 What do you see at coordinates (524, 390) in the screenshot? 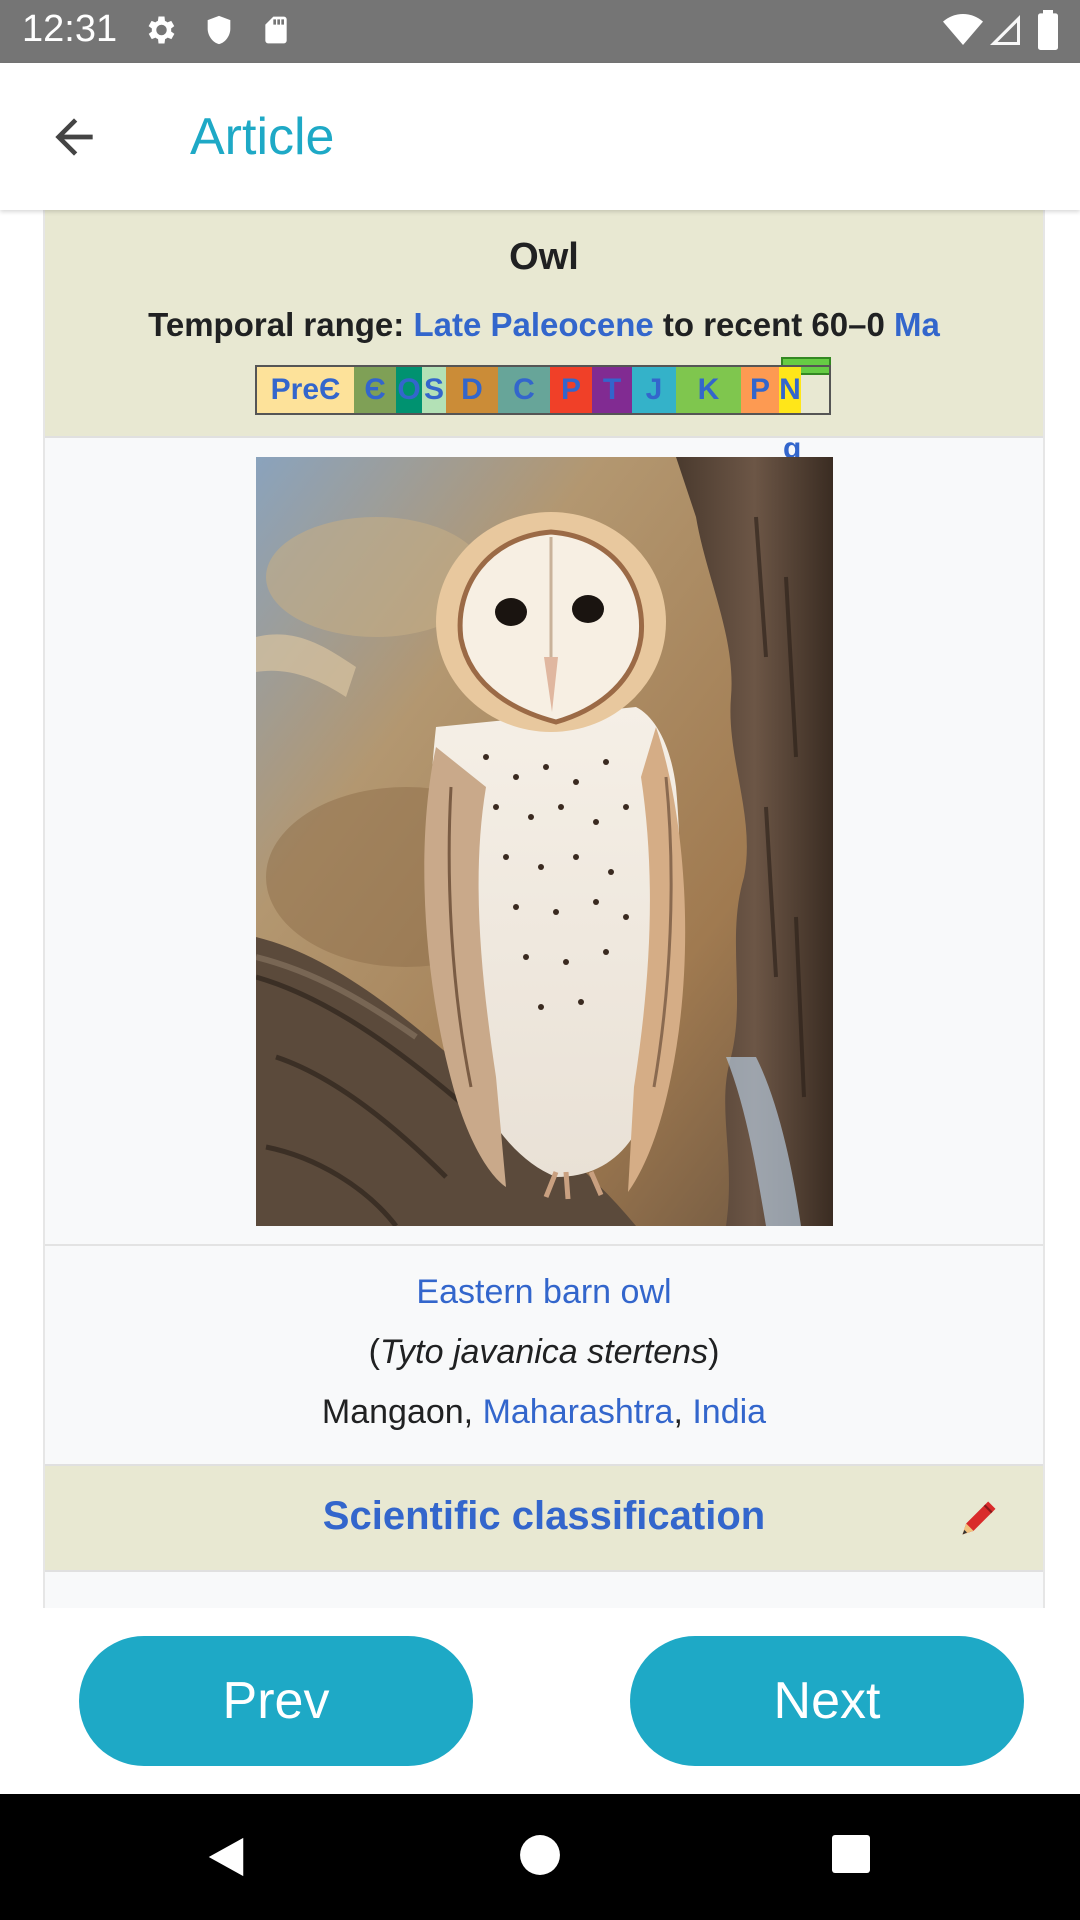
I see `timeline-segment: C` at bounding box center [524, 390].